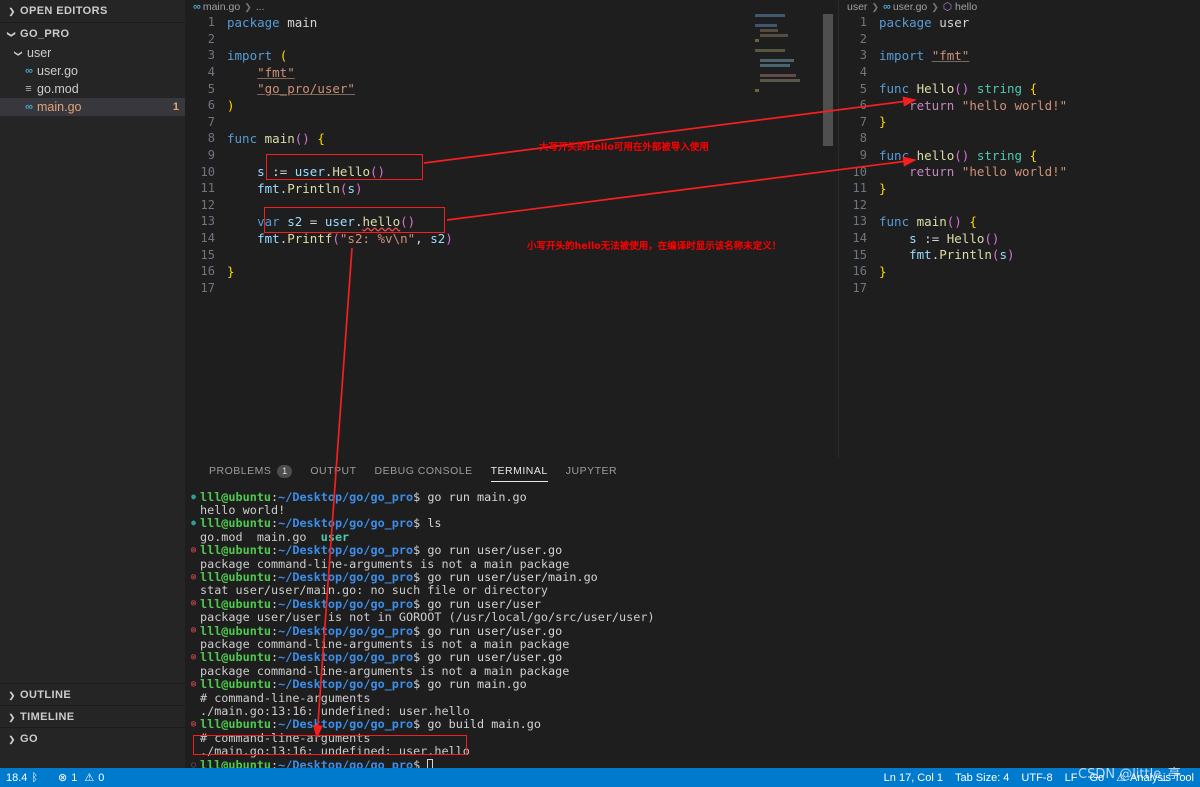 The image size is (1200, 787). I want to click on tree-item-user-go: ∞ user.go, so click(92, 71).